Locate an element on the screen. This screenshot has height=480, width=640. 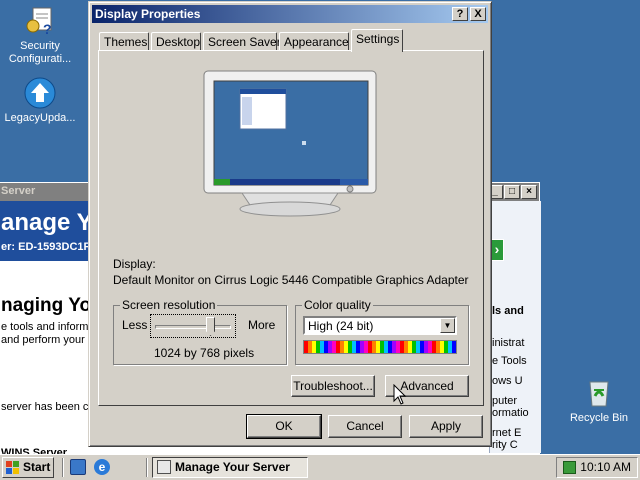
next-arrow-icon: › is located at coordinates (497, 250).